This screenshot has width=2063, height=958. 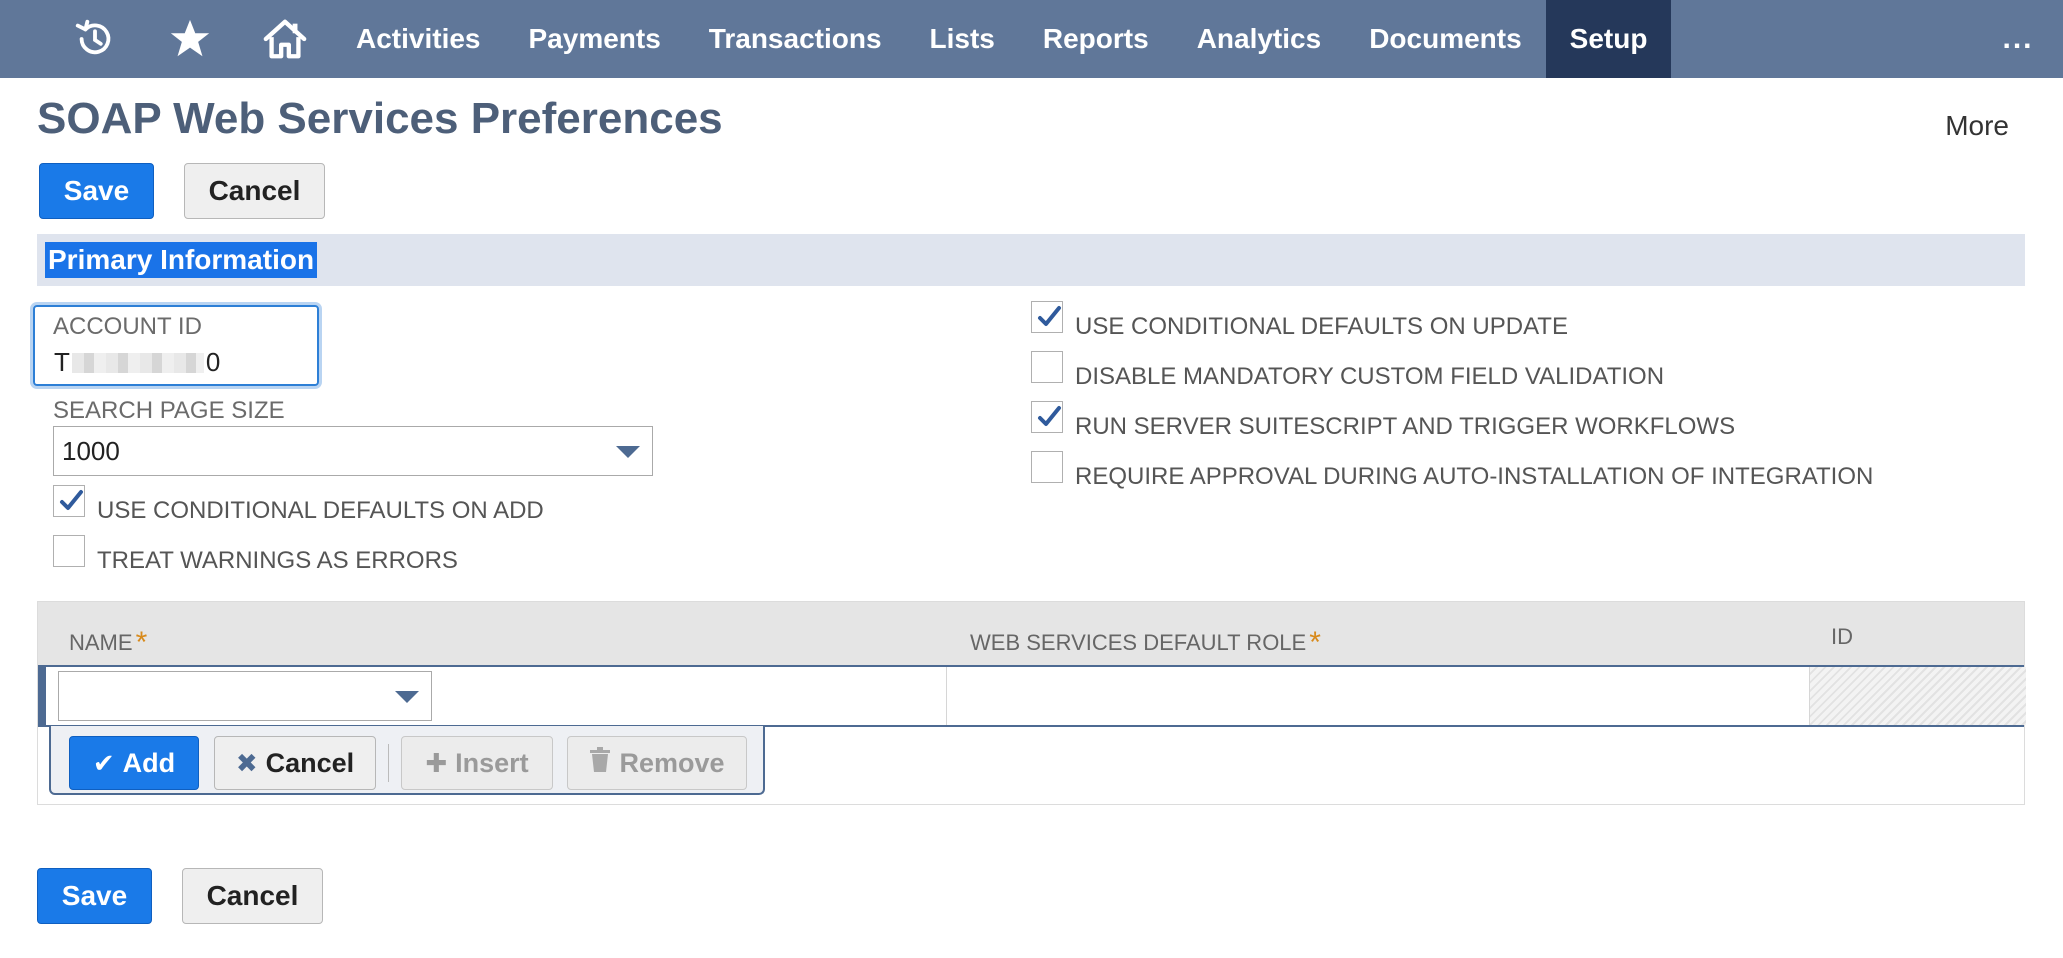 I want to click on star-icon, so click(x=189, y=39).